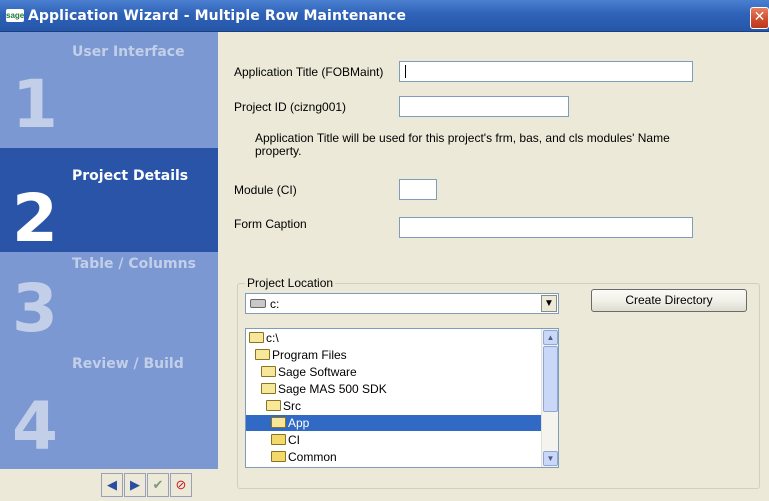 The width and height of the screenshot is (769, 501). I want to click on project-location-title: Project Location, so click(290, 283).